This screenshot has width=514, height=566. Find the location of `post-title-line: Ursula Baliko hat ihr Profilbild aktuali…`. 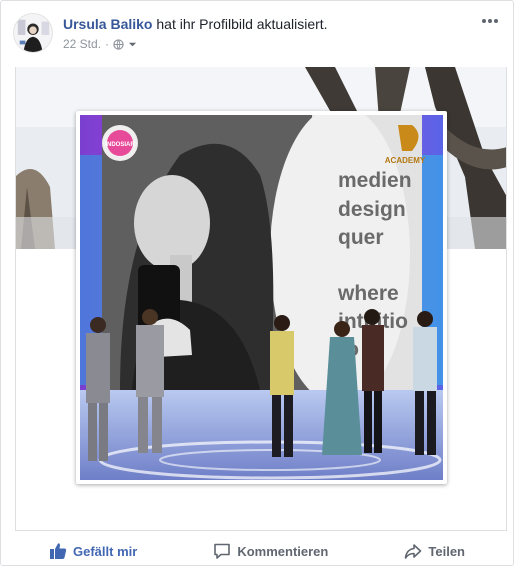

post-title-line: Ursula Baliko hat ihr Profilbild aktuali… is located at coordinates (195, 24).